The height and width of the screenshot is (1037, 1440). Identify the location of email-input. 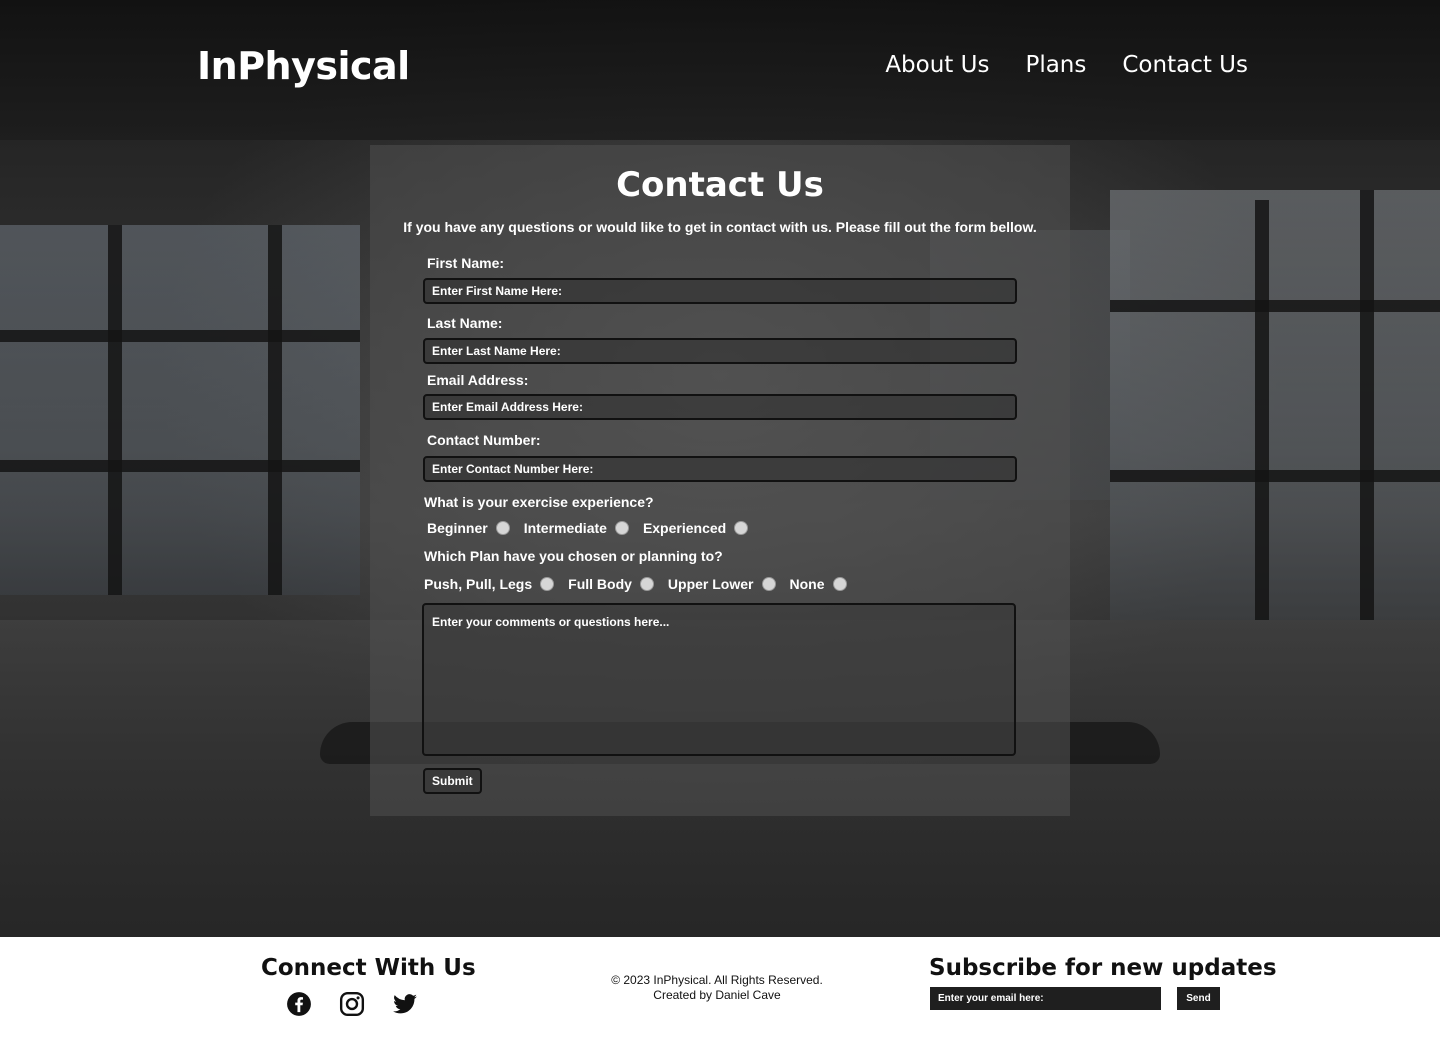
(720, 407).